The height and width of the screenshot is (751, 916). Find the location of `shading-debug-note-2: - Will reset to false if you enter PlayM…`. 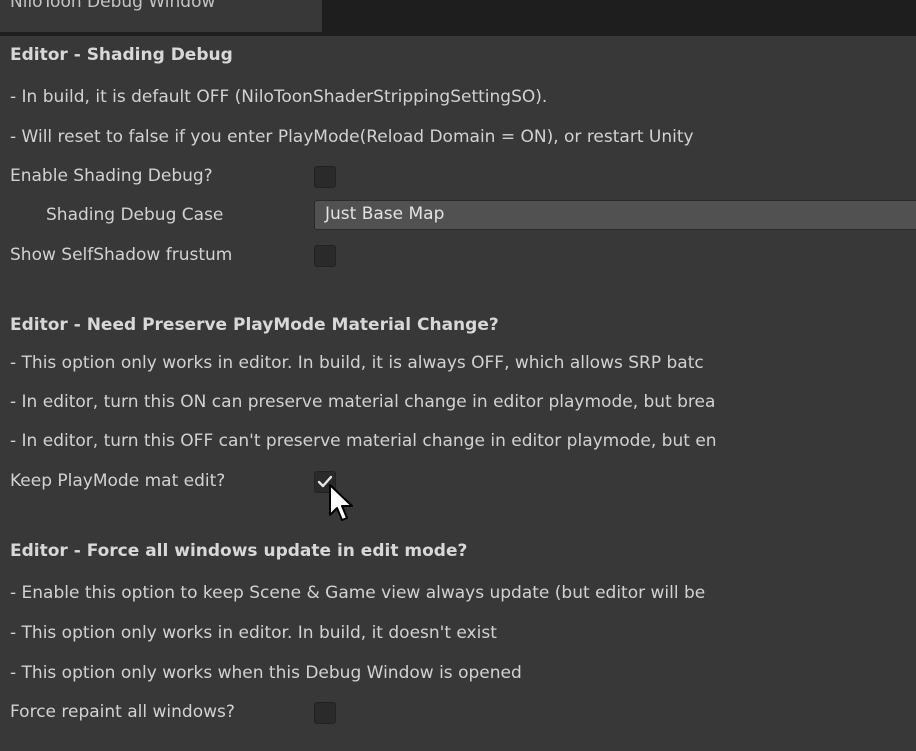

shading-debug-note-2: - Will reset to false if you enter PlayM… is located at coordinates (352, 137).